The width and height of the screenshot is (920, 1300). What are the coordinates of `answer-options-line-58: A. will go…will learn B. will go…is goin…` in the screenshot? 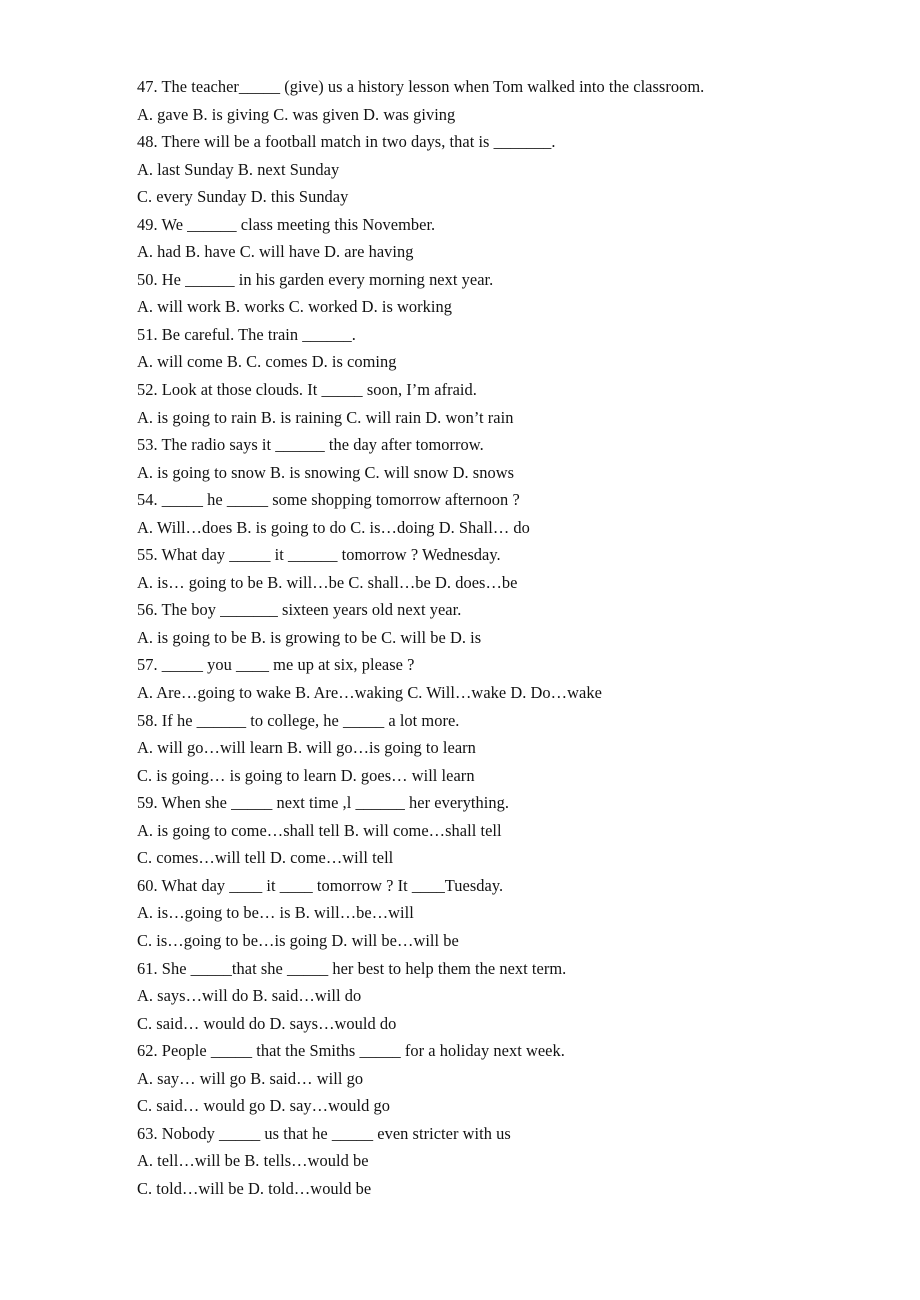 It's located at (306, 748).